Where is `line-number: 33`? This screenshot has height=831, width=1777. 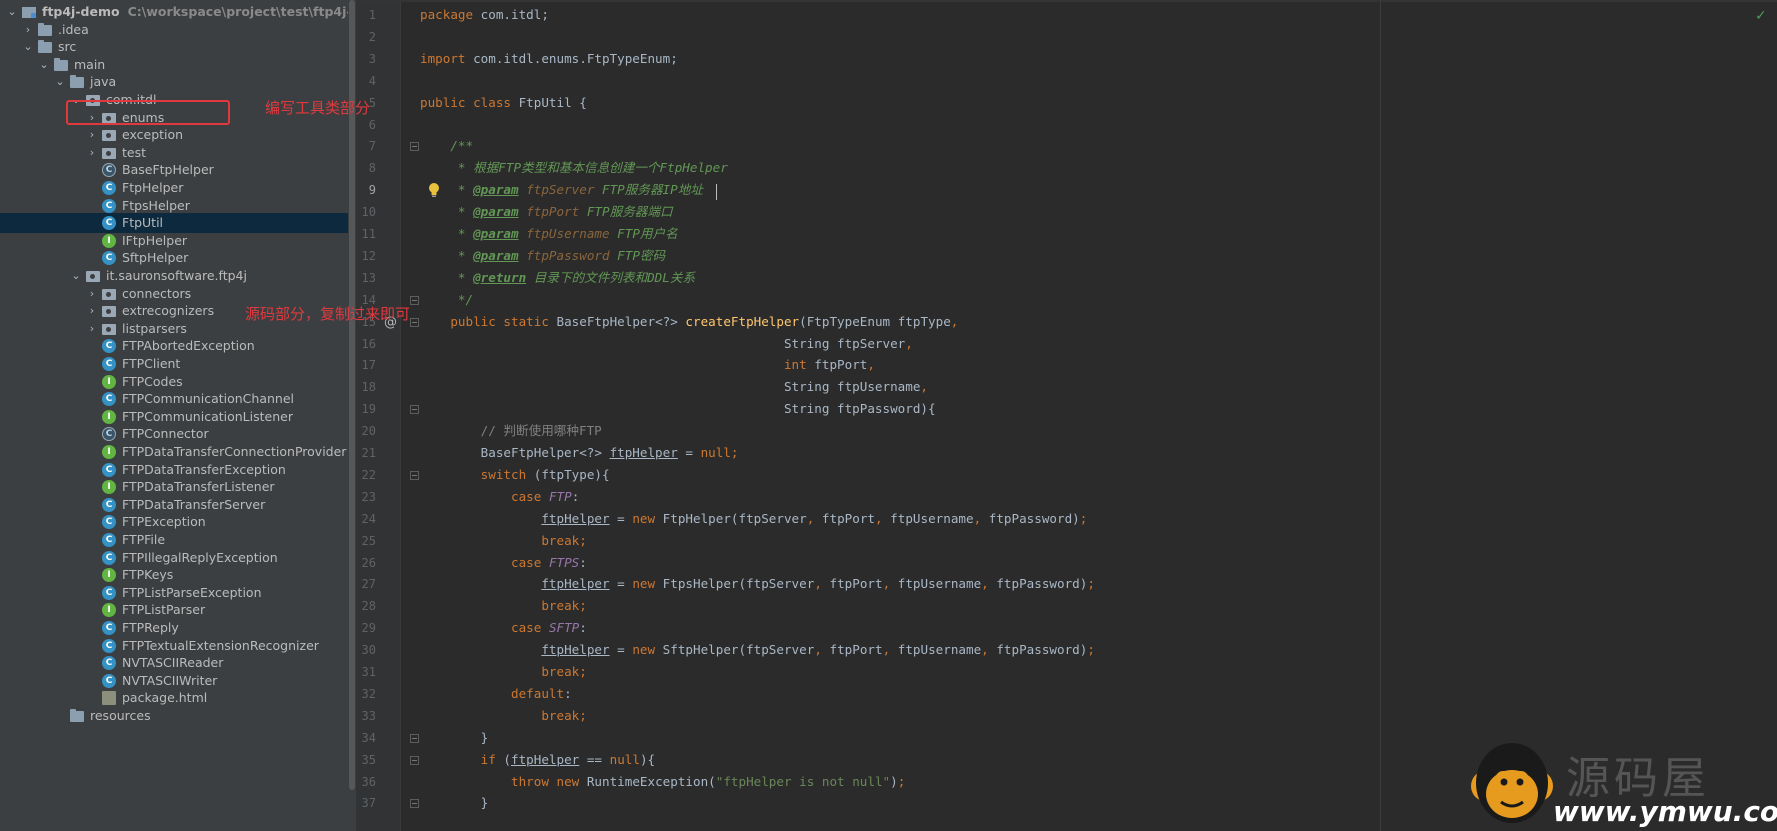
line-number: 33 is located at coordinates (368, 715).